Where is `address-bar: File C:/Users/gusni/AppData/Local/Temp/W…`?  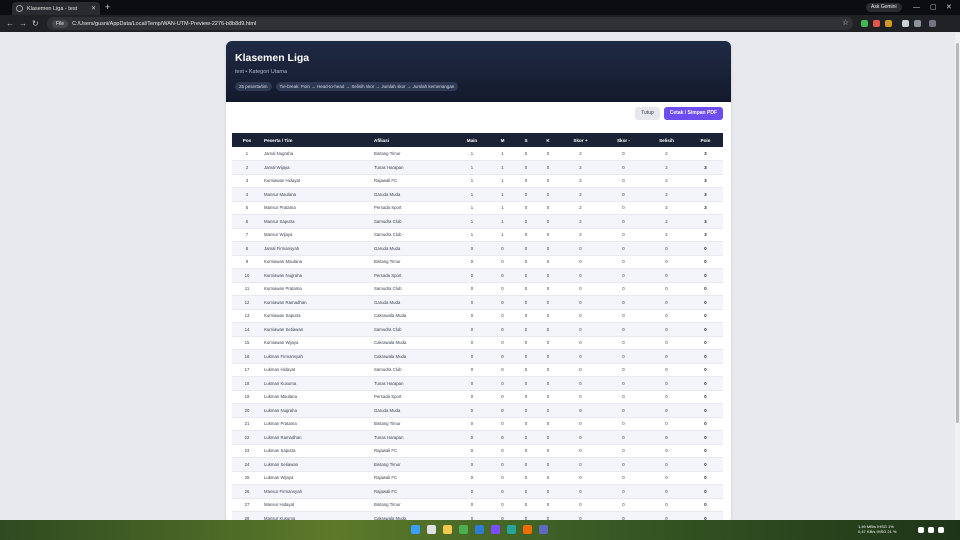
address-bar: File C:/Users/gusni/AppData/Local/Temp/W… is located at coordinates (450, 23).